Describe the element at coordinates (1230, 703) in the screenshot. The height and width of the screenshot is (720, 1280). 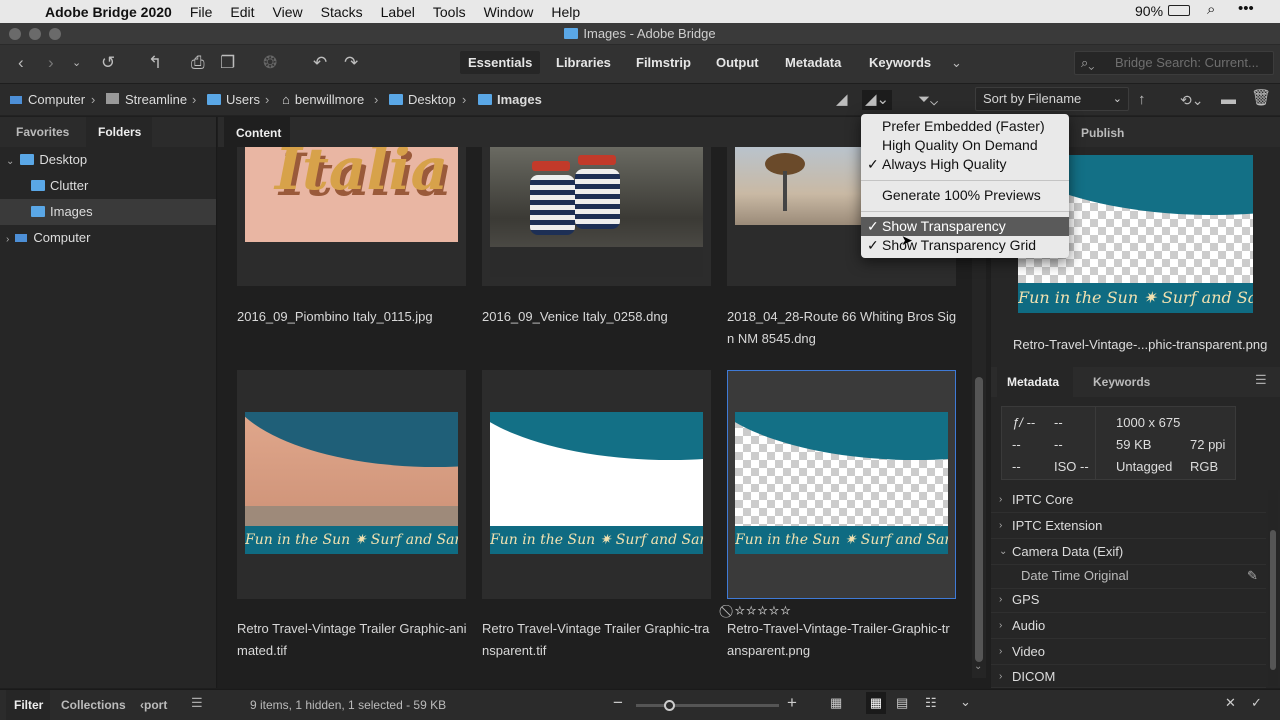
I see `cancel-icon: ✕` at that location.